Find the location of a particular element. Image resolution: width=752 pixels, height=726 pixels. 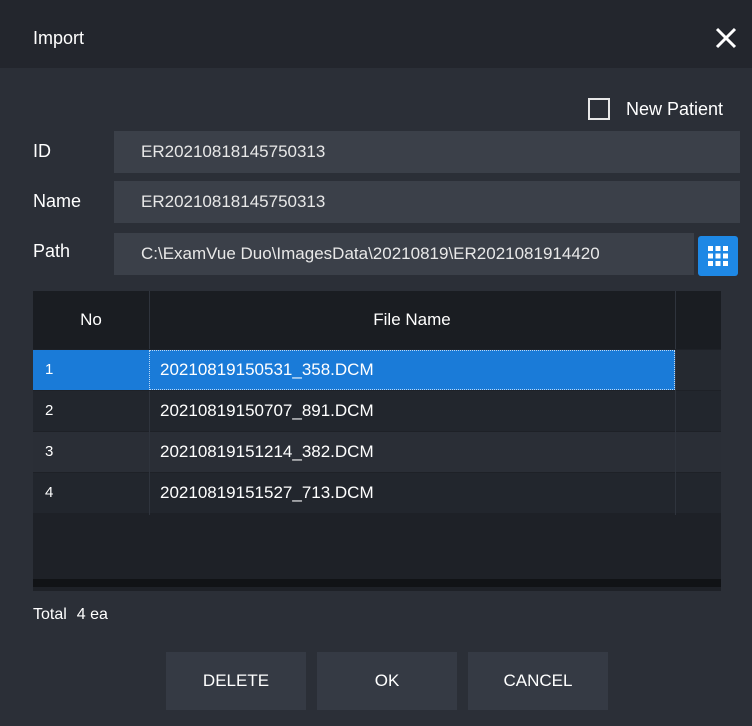

cell-no: 2 is located at coordinates (49, 410).